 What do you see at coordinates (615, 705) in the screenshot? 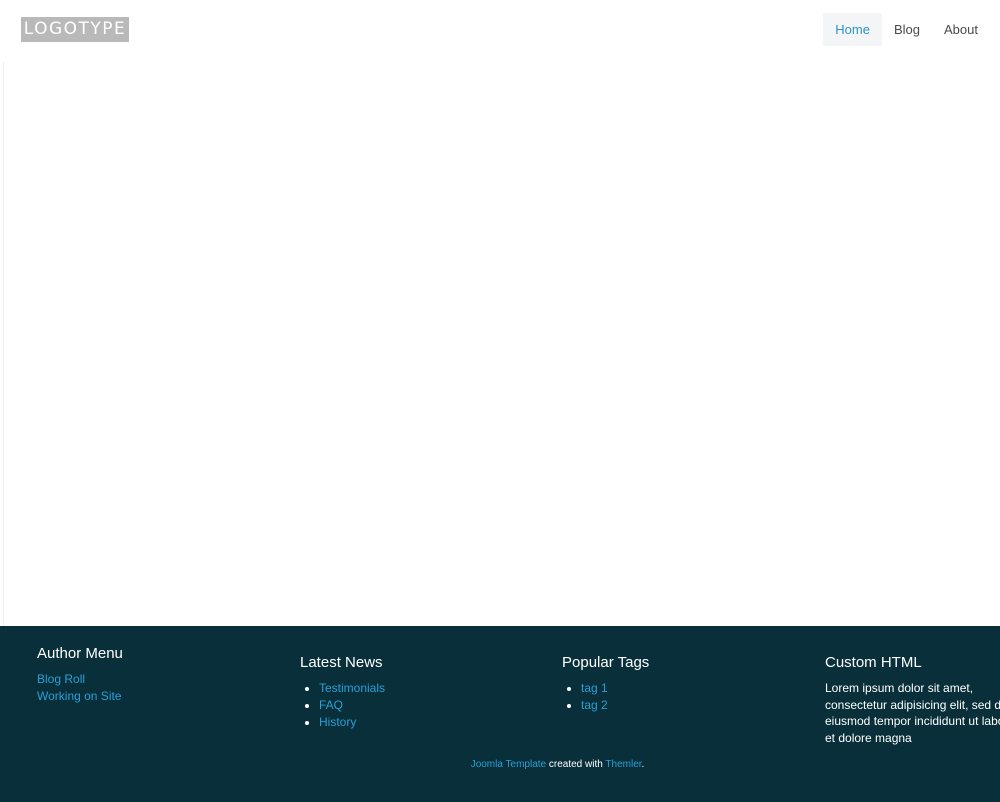
I see `list-item: tag 2` at bounding box center [615, 705].